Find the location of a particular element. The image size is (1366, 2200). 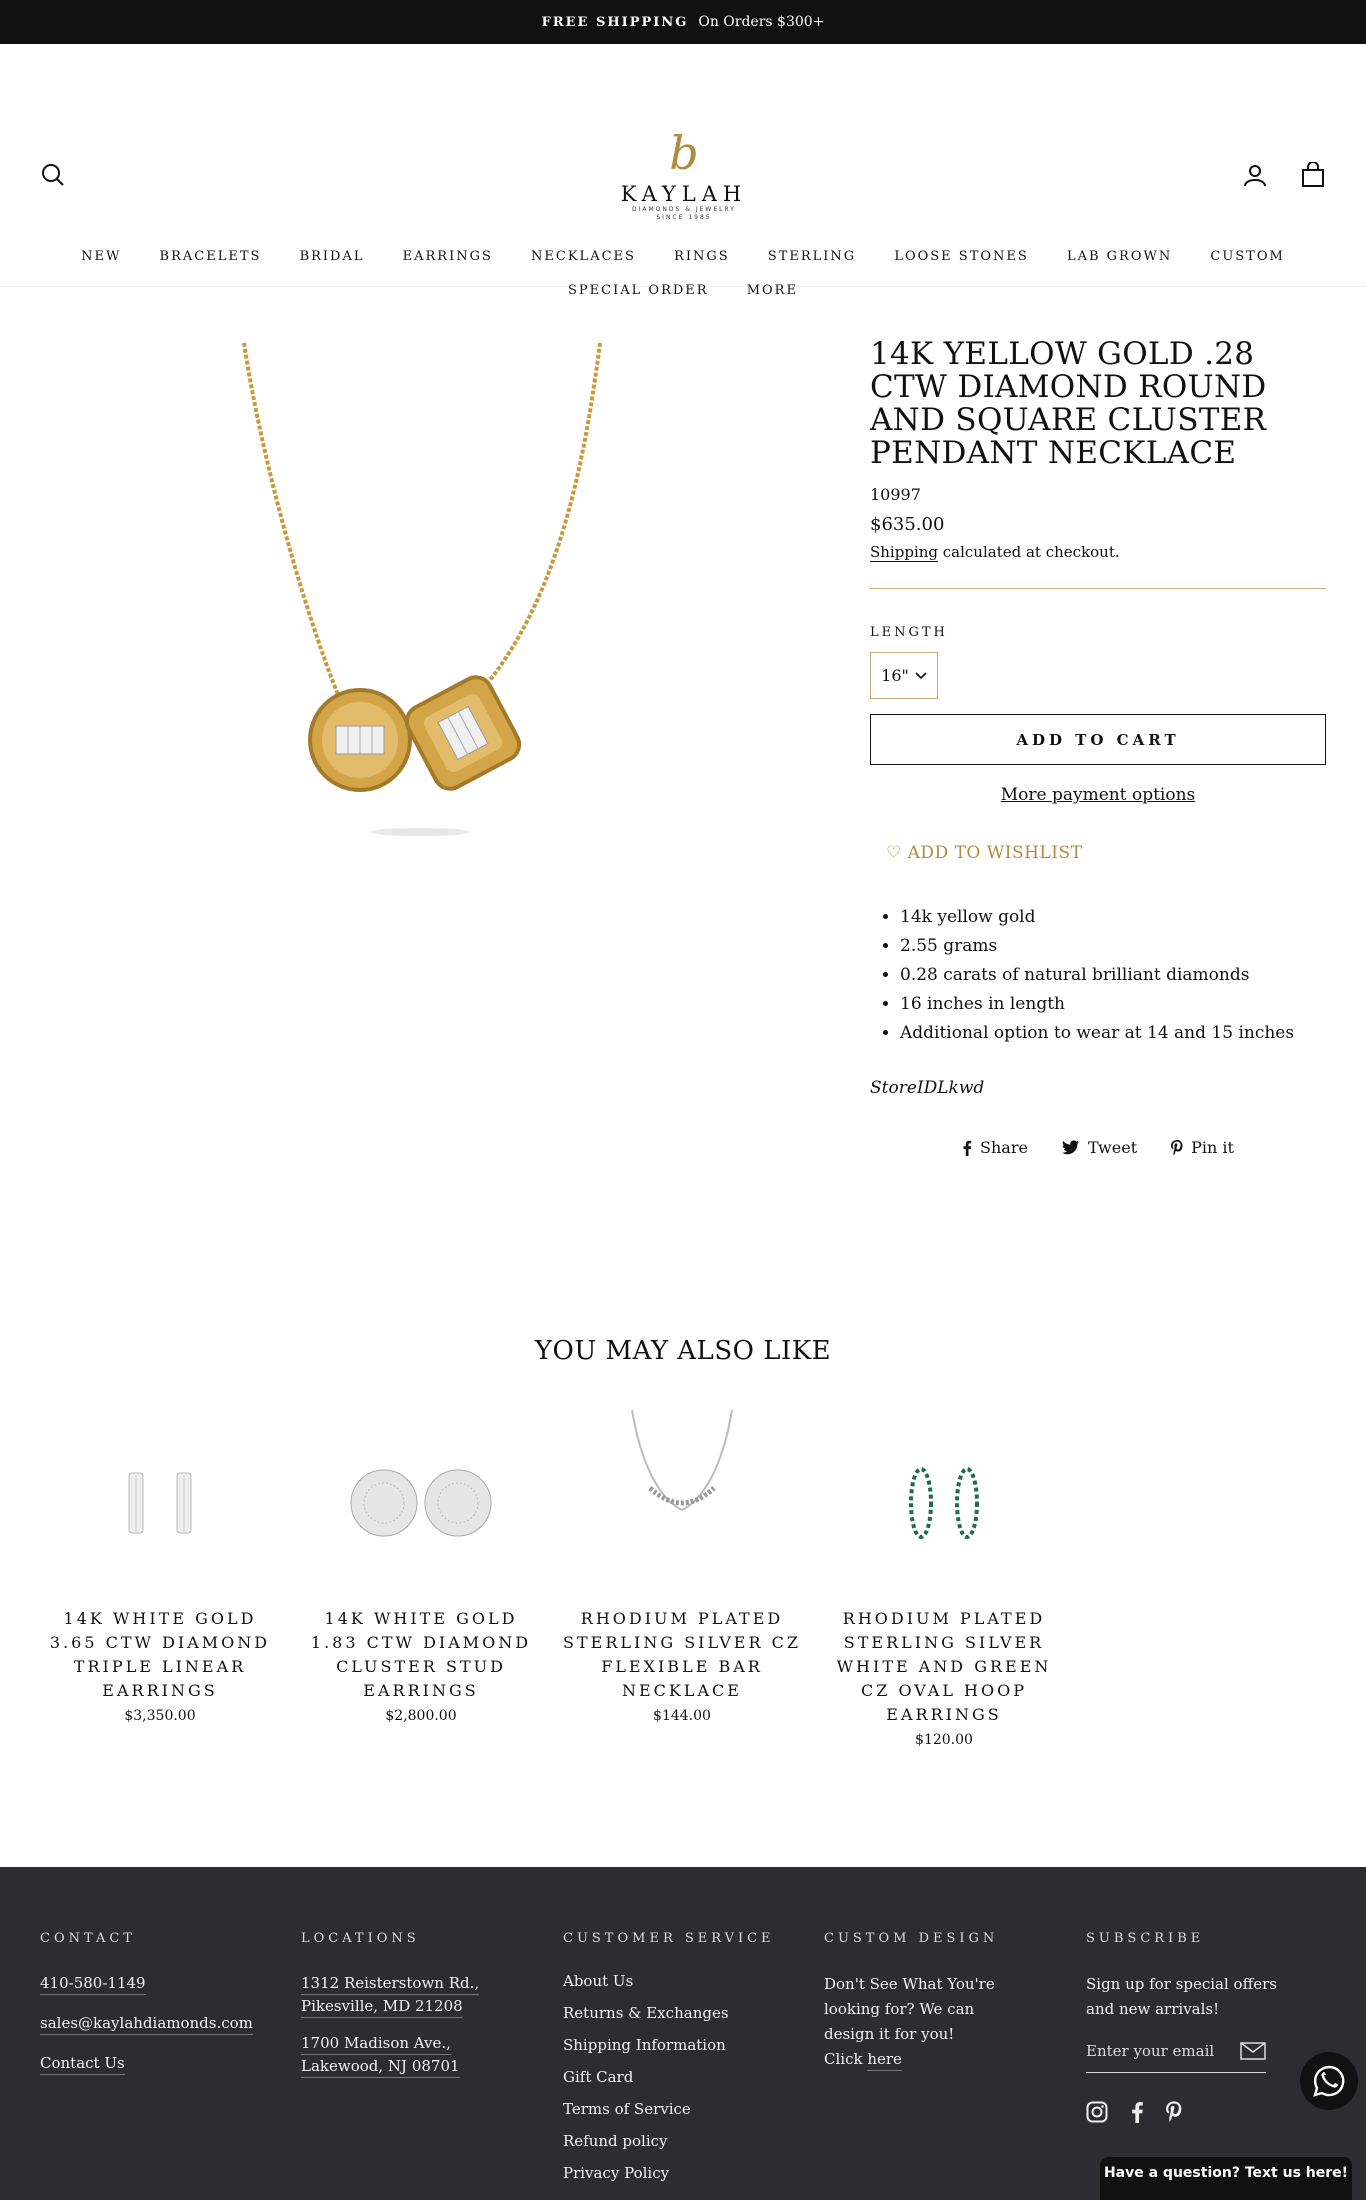

subscribe-form: Enter your email is located at coordinates (1176, 2057).